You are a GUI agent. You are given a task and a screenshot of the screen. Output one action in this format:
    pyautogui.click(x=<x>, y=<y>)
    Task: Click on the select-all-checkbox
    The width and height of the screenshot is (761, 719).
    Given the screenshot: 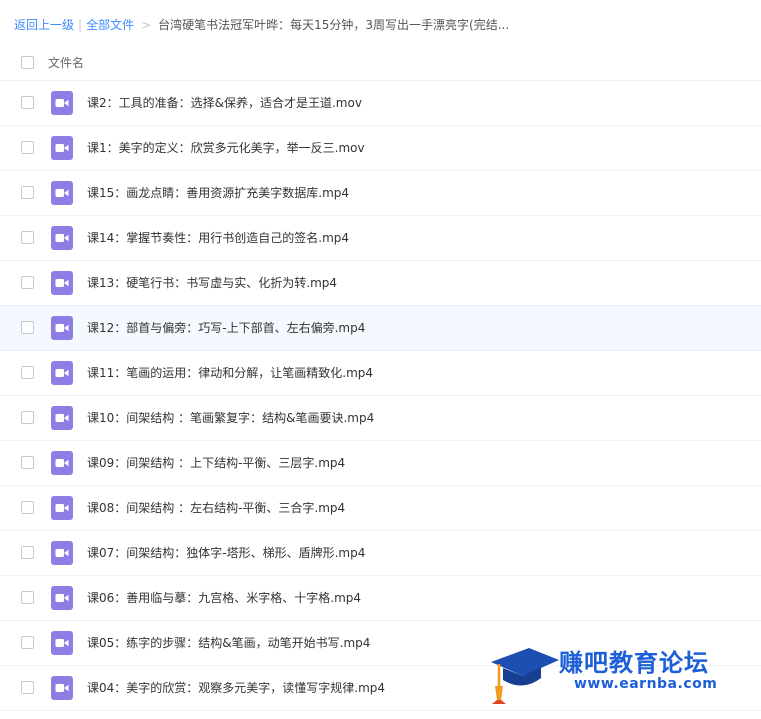 What is the action you would take?
    pyautogui.click(x=27, y=62)
    